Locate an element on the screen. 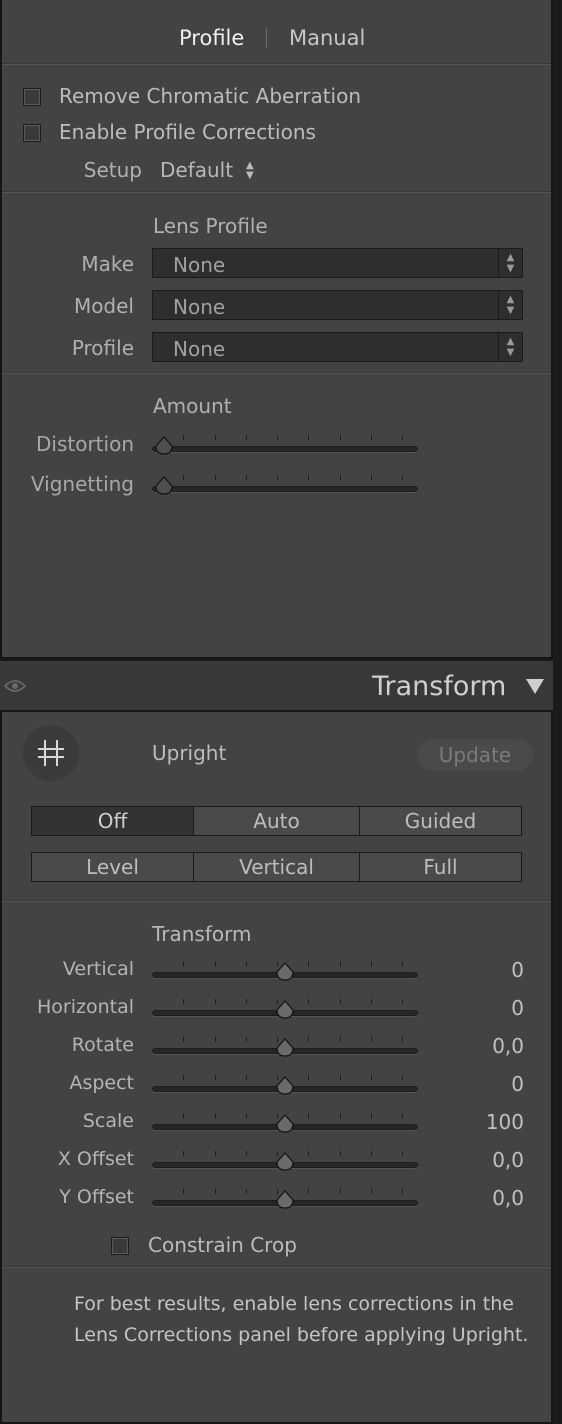 The width and height of the screenshot is (562, 1424). distortion-slider is located at coordinates (285, 443).